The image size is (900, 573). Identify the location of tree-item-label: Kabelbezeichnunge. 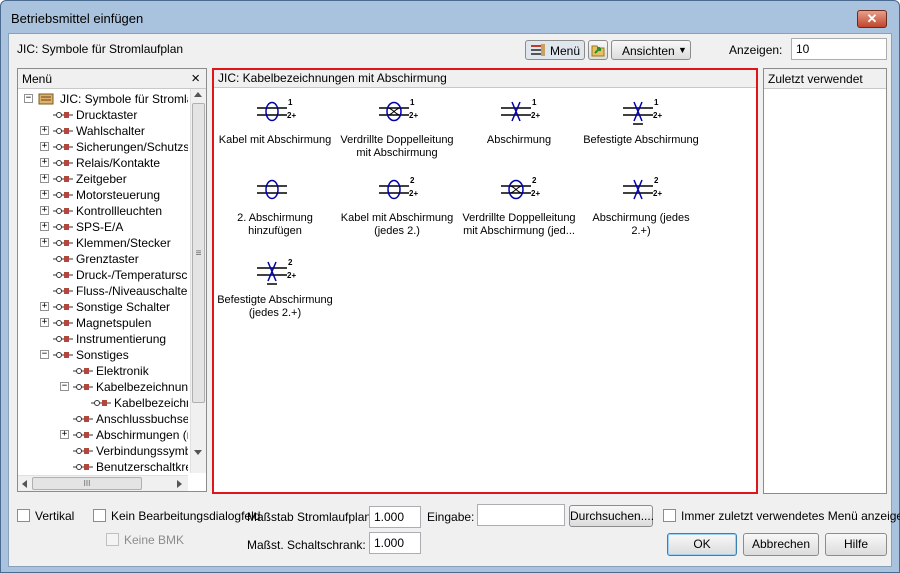
(142, 387).